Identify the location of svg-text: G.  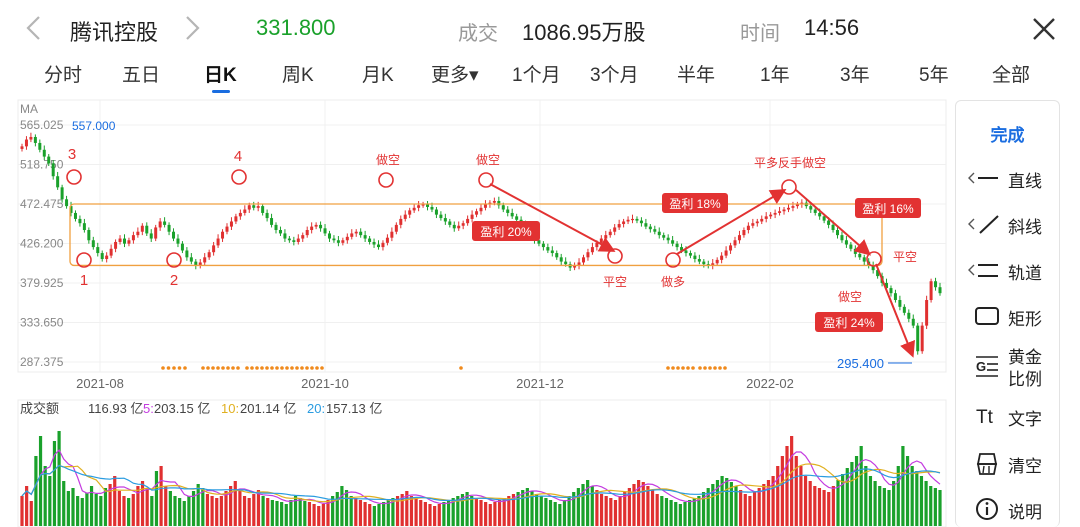
(981, 366).